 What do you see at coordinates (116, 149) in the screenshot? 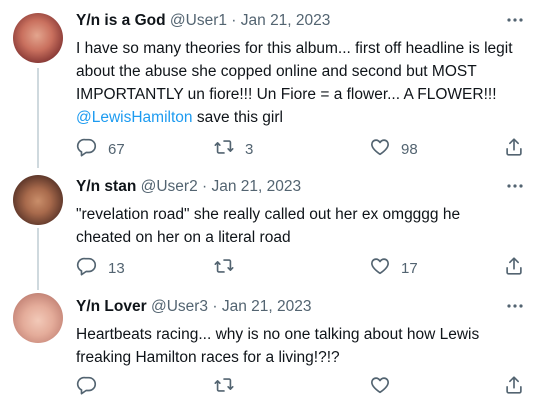
I see `reply-count: 67` at bounding box center [116, 149].